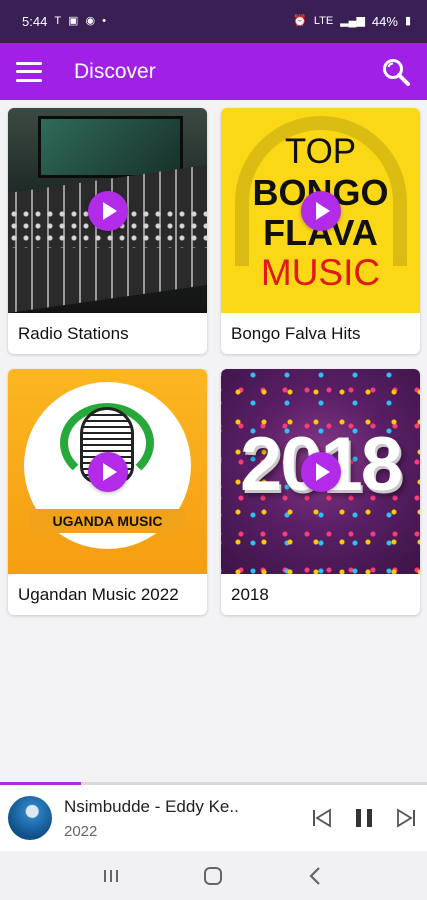 The height and width of the screenshot is (900, 427). I want to click on skip-previous-icon, so click(322, 818).